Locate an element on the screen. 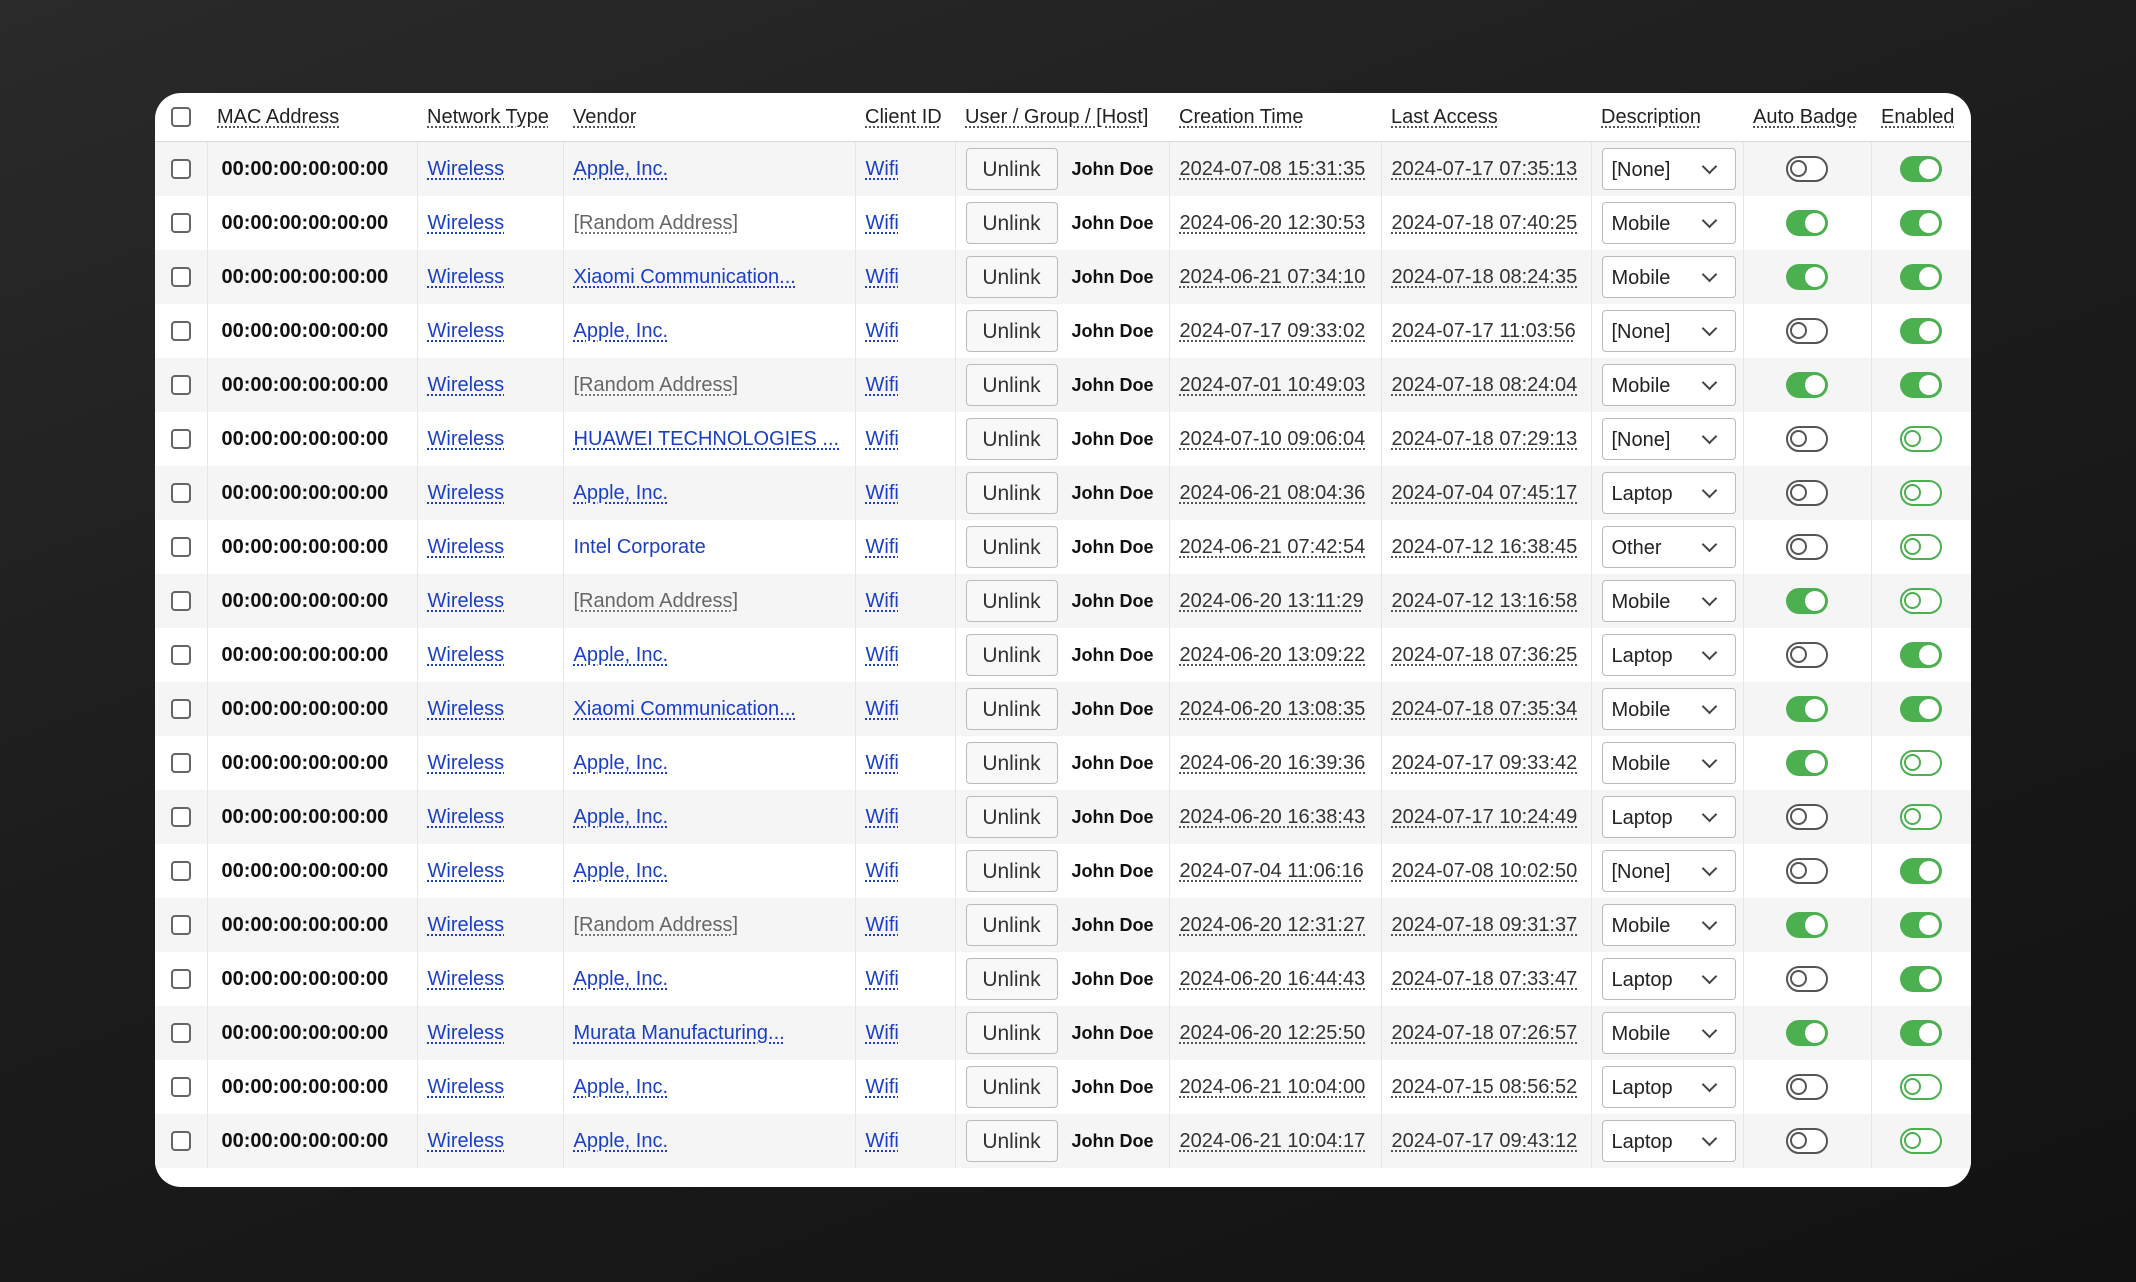 The width and height of the screenshot is (2136, 1282). column-header-vendor: Vendor is located at coordinates (709, 117).